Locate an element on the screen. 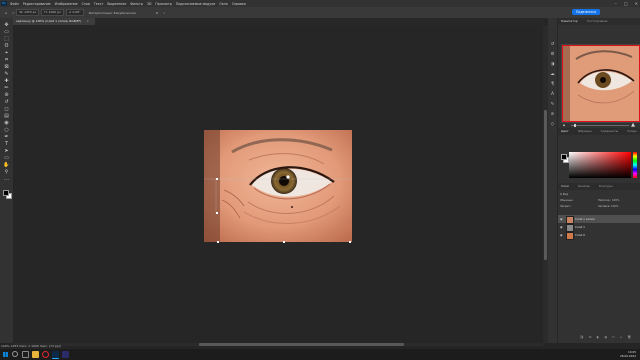 The height and width of the screenshot is (360, 640). type-tool: T is located at coordinates (6, 144).